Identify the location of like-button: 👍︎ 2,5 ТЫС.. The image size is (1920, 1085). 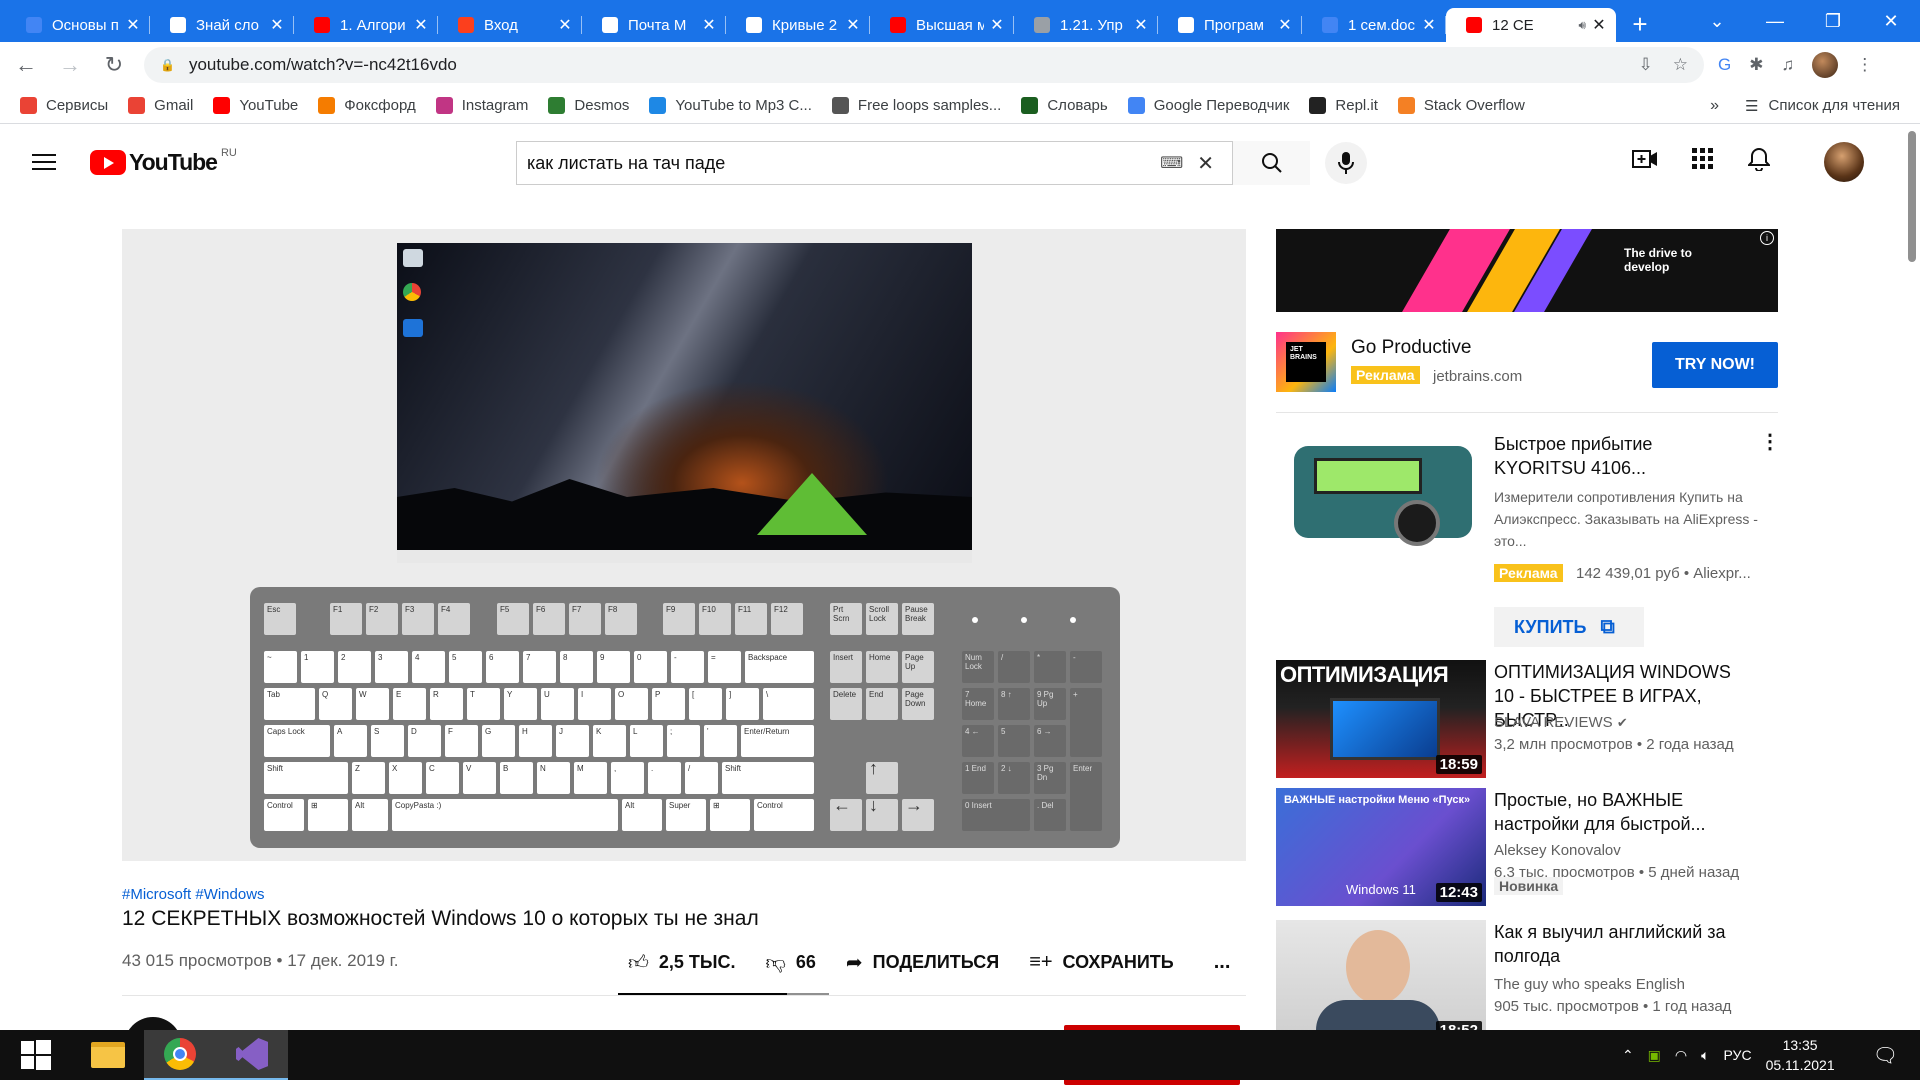
(682, 963).